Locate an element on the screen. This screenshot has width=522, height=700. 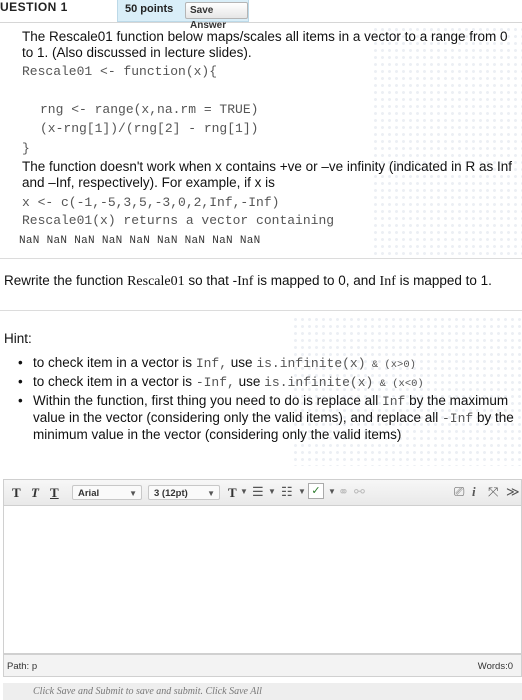
expand-icon: ⤧ is located at coordinates (493, 492).